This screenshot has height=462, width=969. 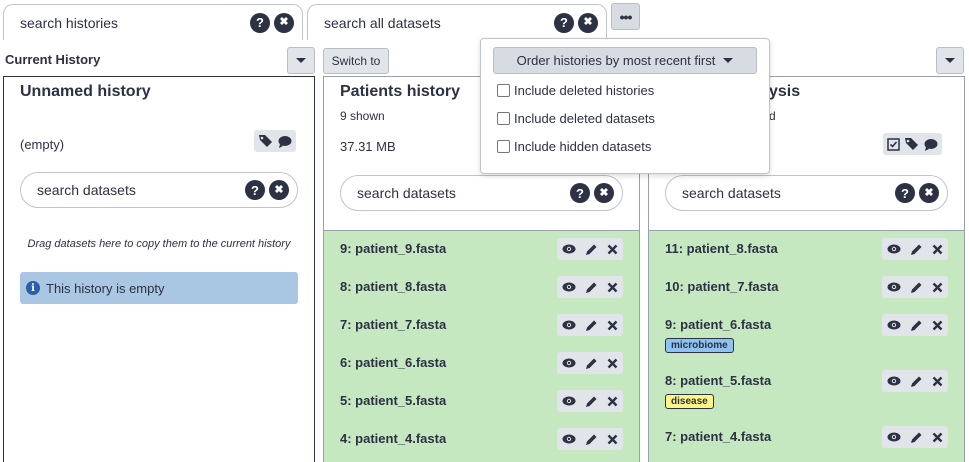 I want to click on dataset-name: 5: patient_5.fasta, so click(x=393, y=400).